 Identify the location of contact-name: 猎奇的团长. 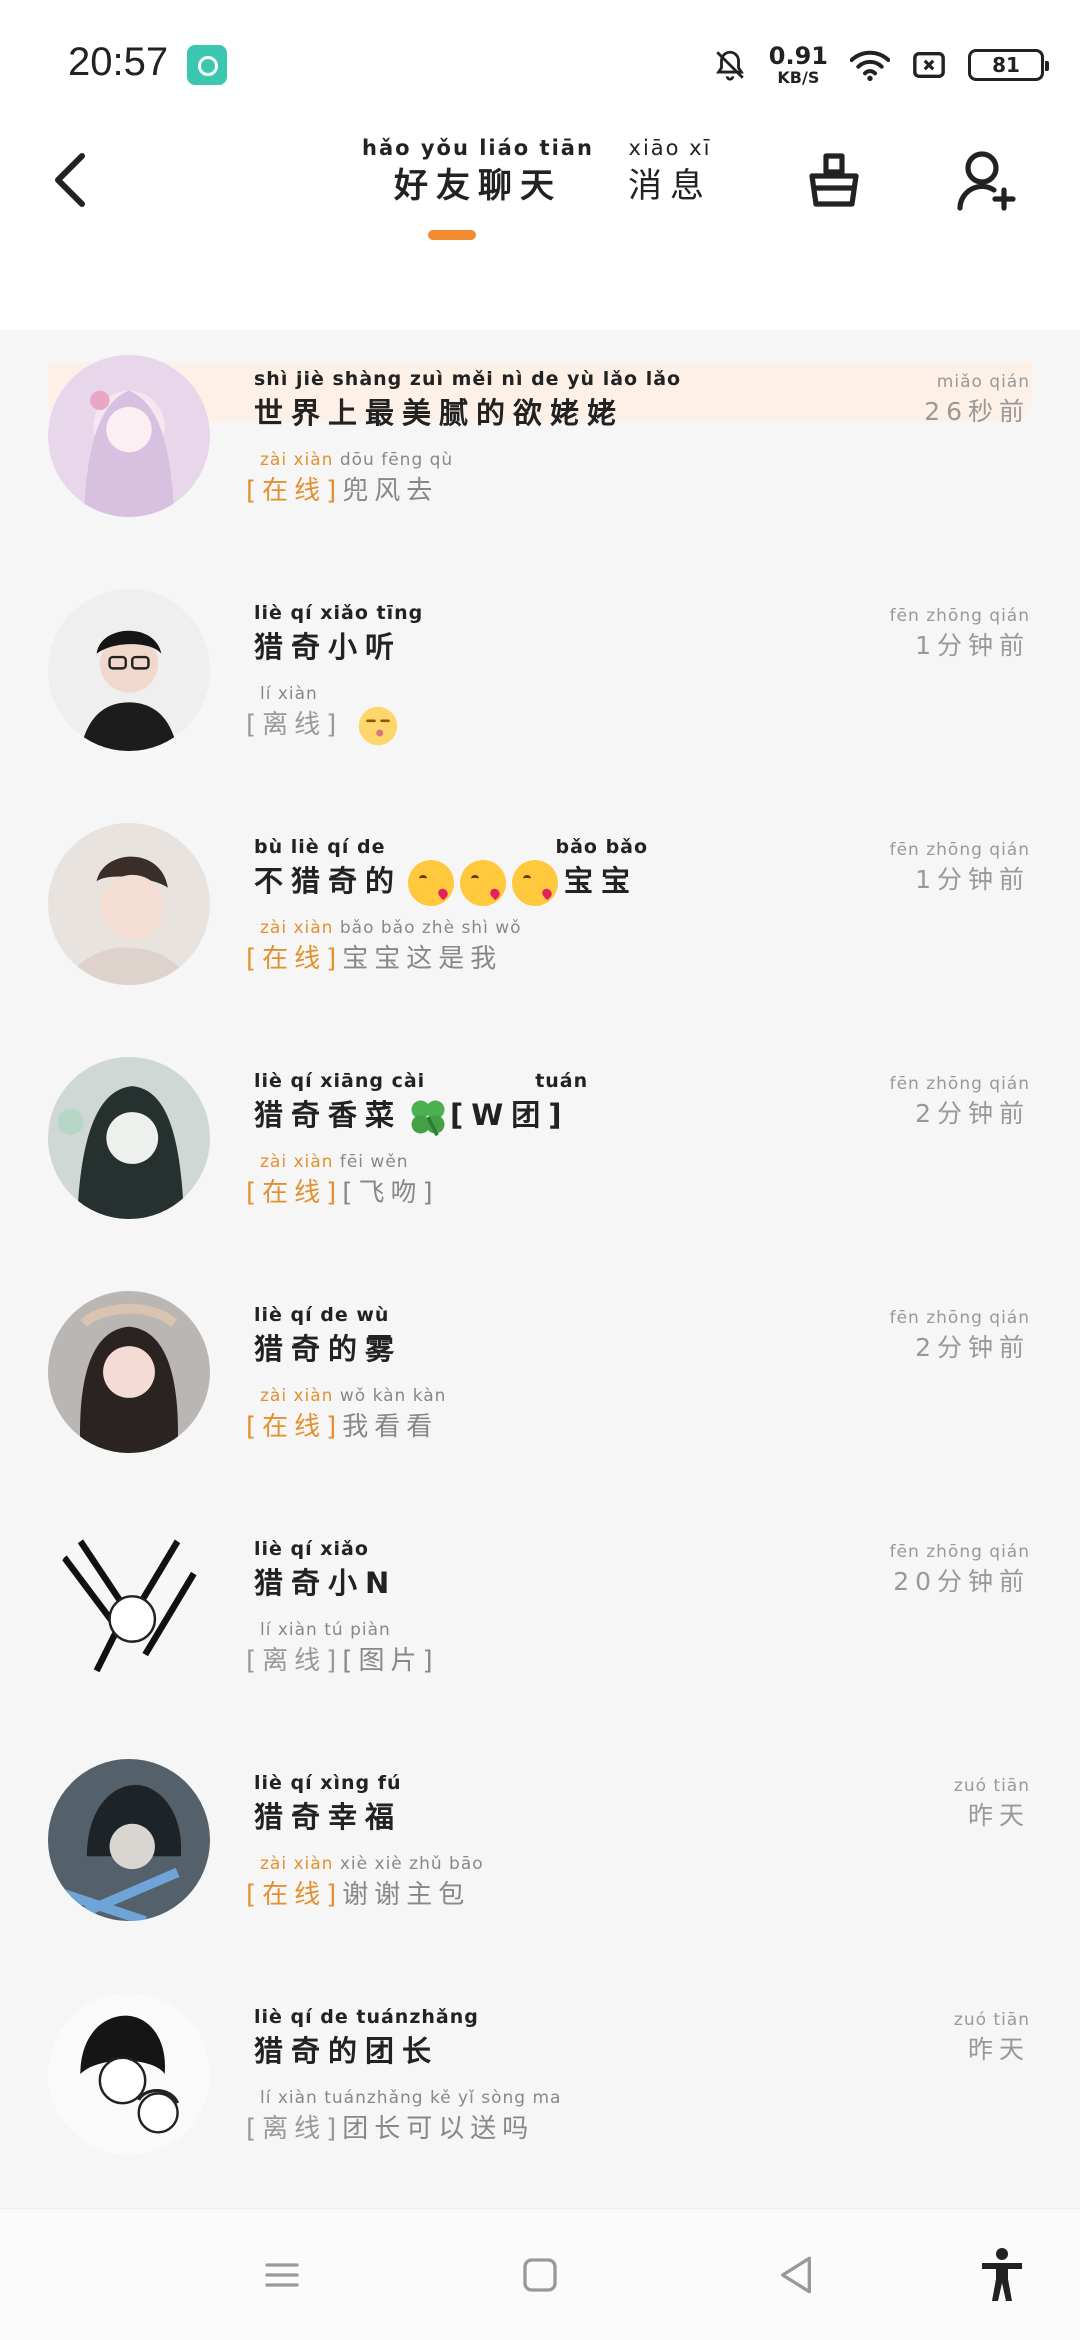
(347, 2051).